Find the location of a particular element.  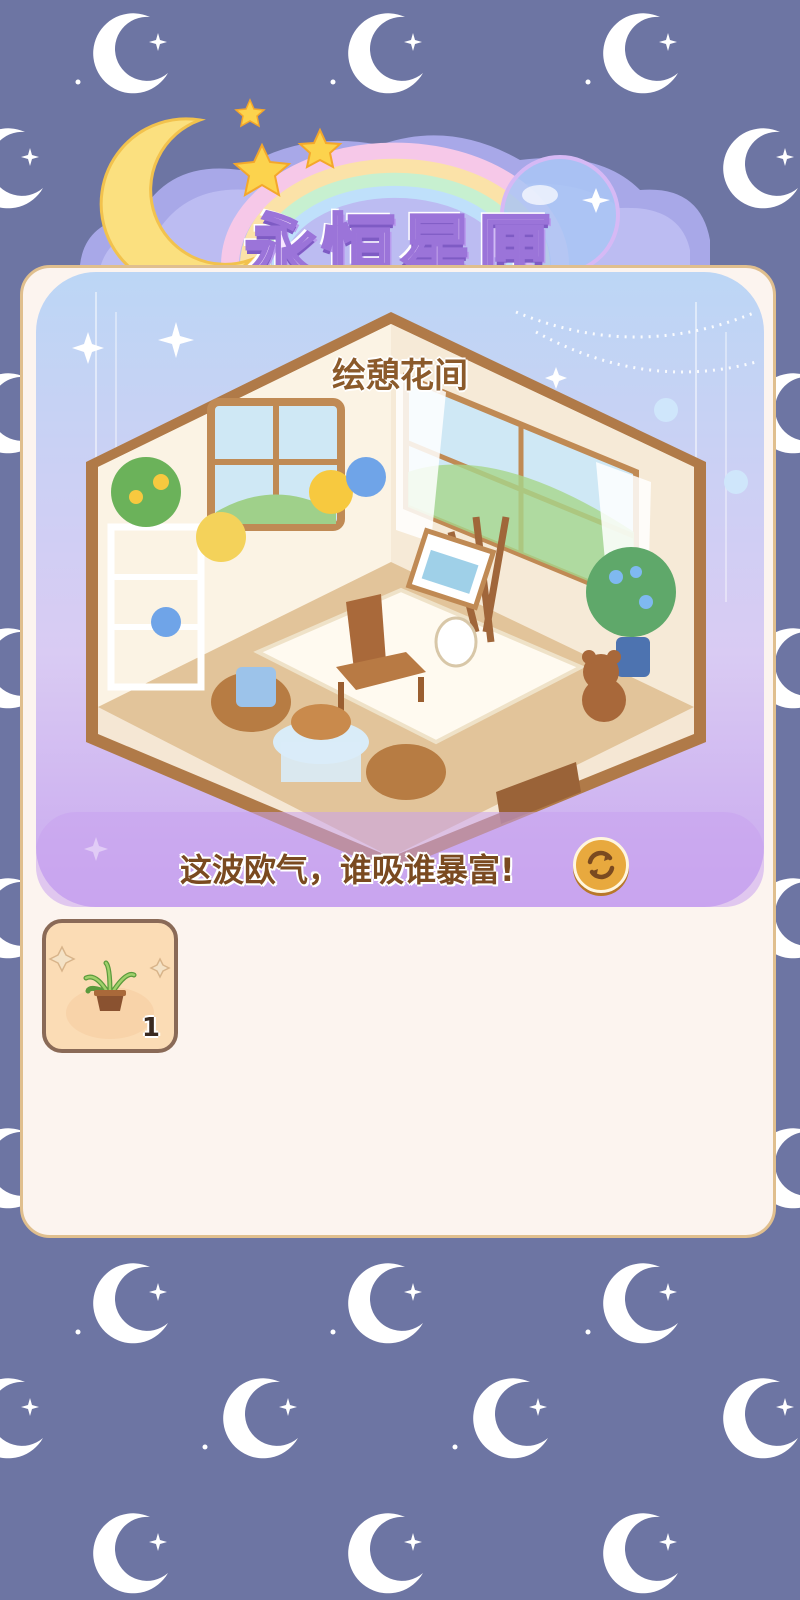

refresh-icon is located at coordinates (601, 865).